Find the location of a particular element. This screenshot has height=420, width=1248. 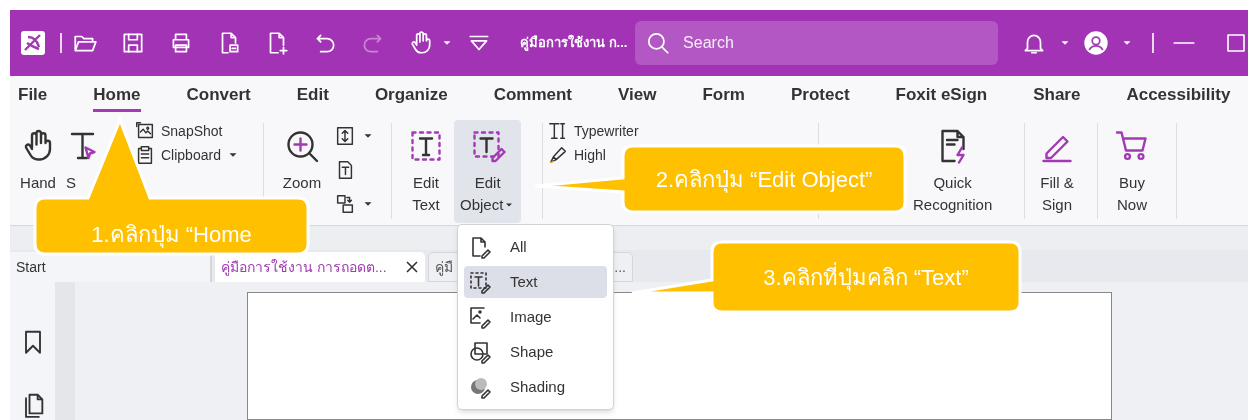

menu-tab: Protect is located at coordinates (820, 97).